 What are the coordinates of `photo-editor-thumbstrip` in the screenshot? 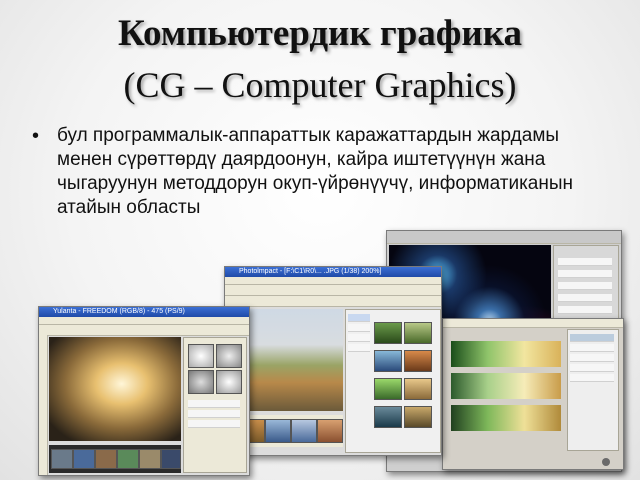 It's located at (115, 459).